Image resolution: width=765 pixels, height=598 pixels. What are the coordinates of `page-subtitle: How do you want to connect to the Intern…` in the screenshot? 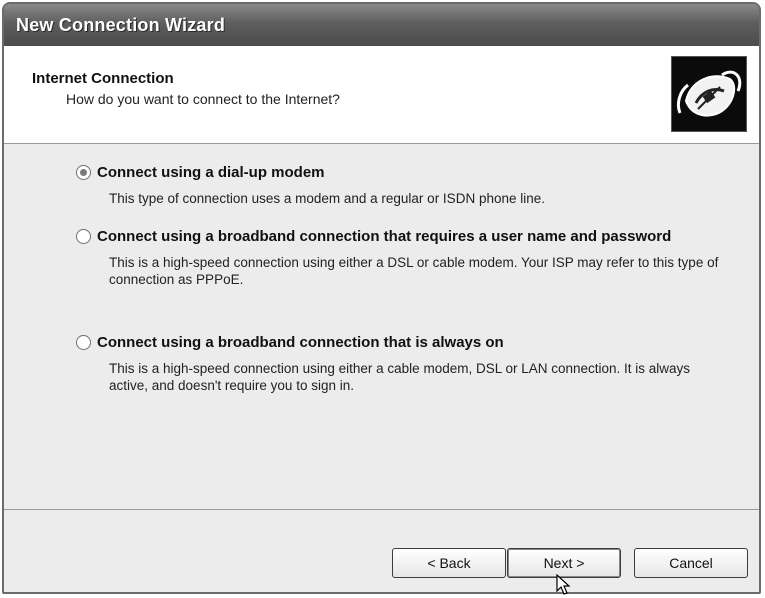 It's located at (203, 99).